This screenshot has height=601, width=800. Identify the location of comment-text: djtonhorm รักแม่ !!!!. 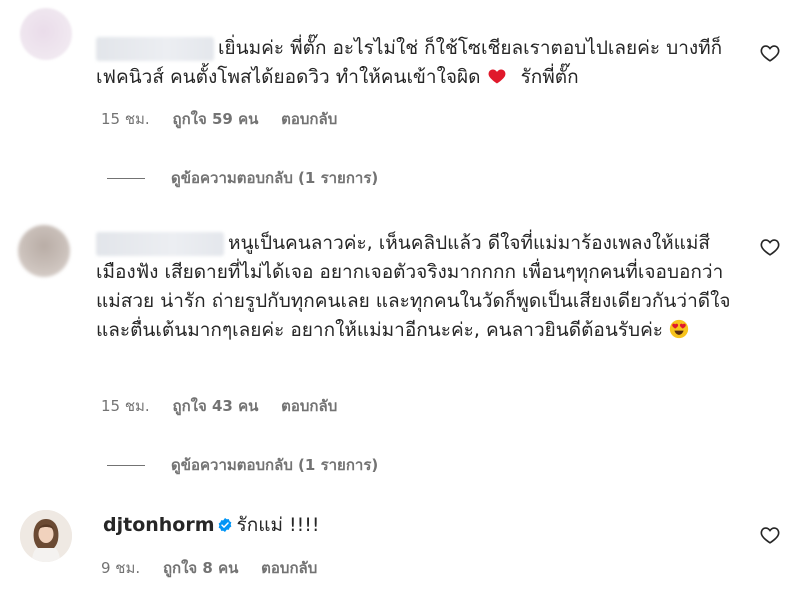
(211, 525).